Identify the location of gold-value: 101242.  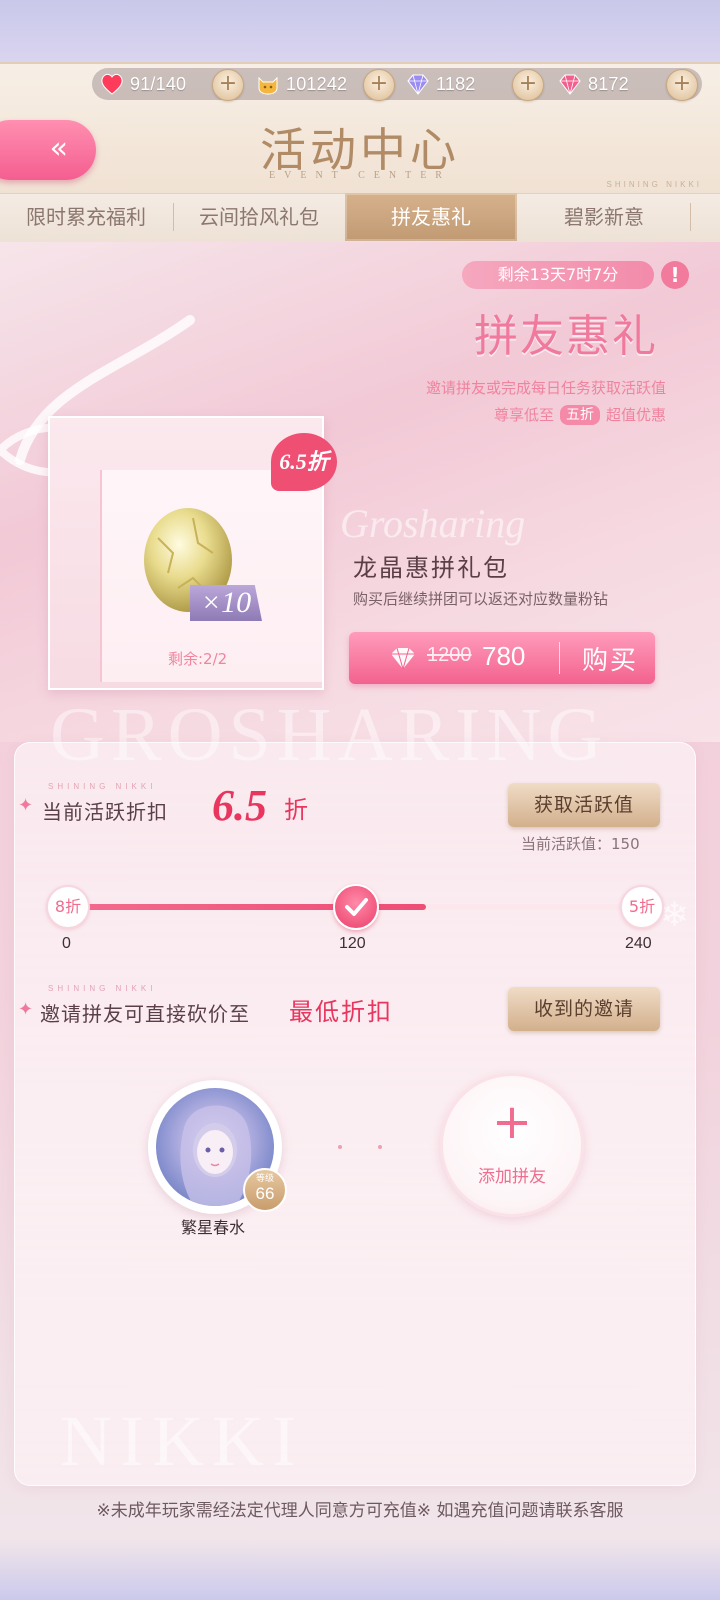
(317, 83).